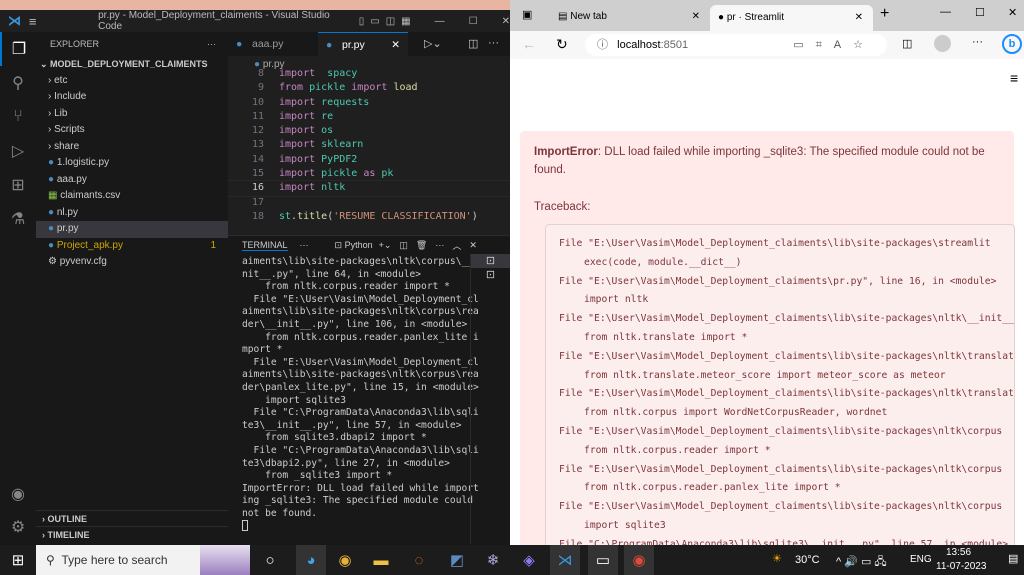 The image size is (1024, 575). I want to click on tree-item: › Scripts, so click(132, 130).